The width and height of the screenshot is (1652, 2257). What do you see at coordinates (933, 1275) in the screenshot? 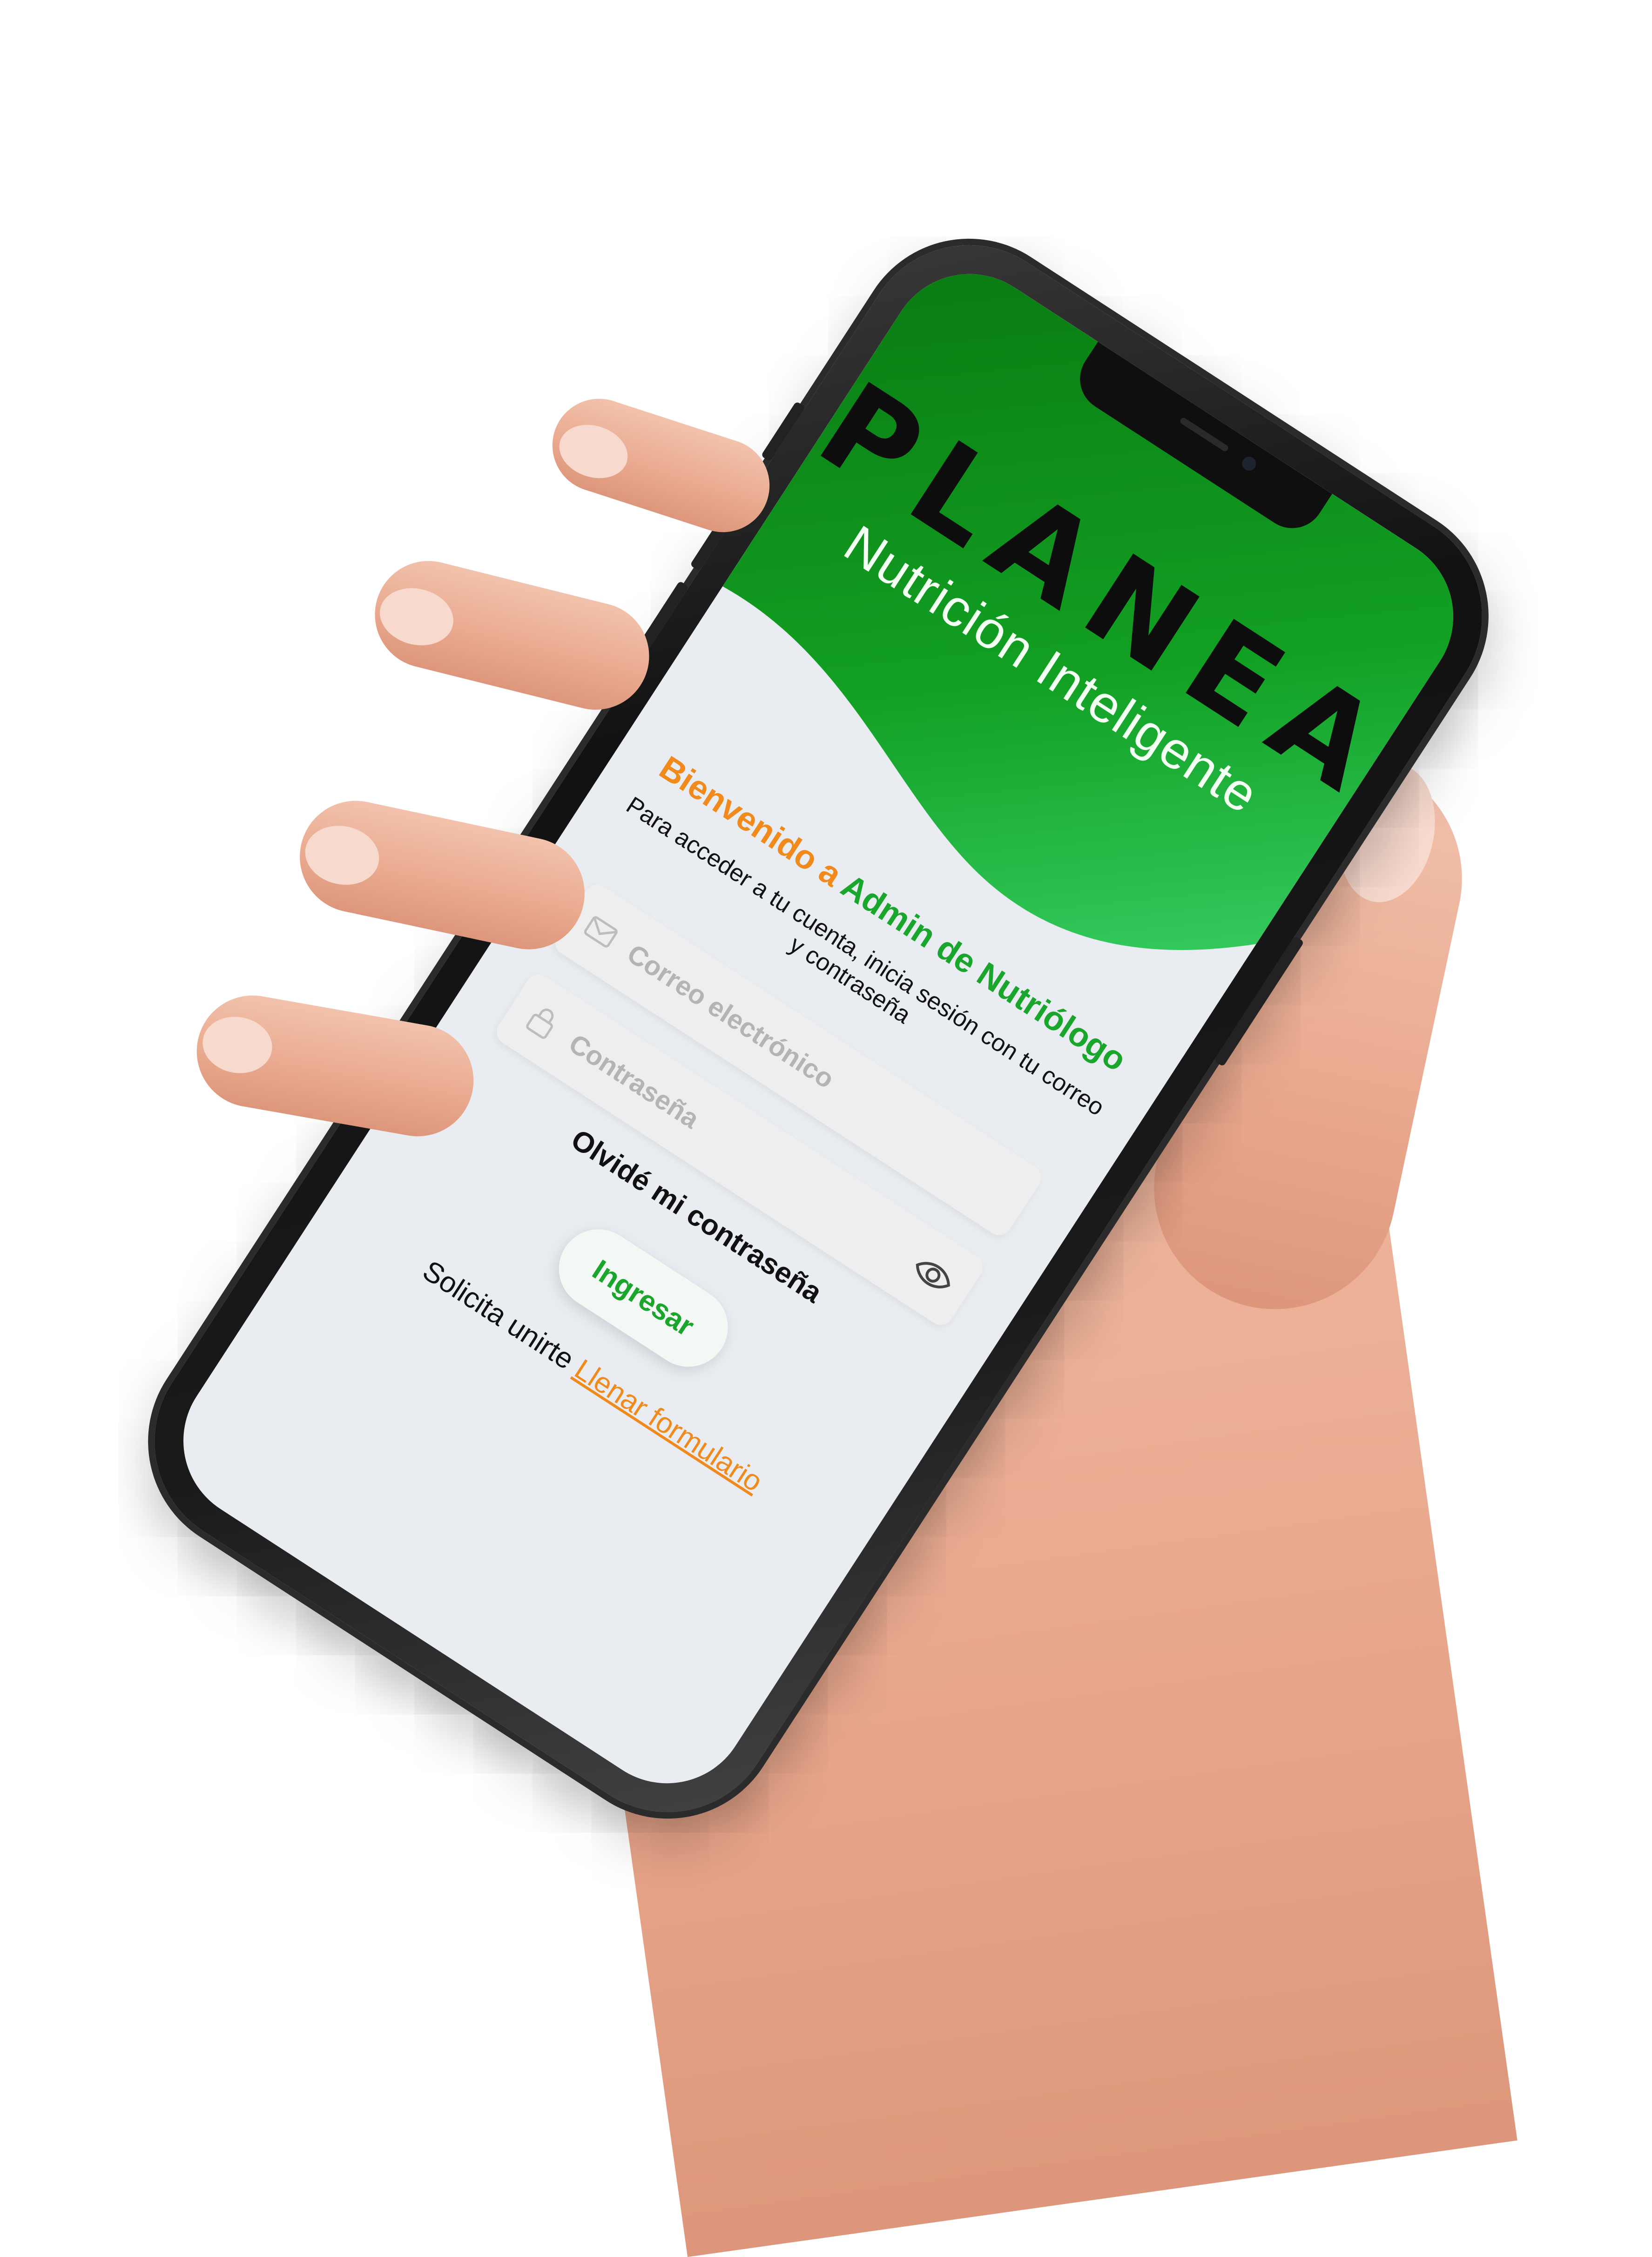
I see `eye-icon` at bounding box center [933, 1275].